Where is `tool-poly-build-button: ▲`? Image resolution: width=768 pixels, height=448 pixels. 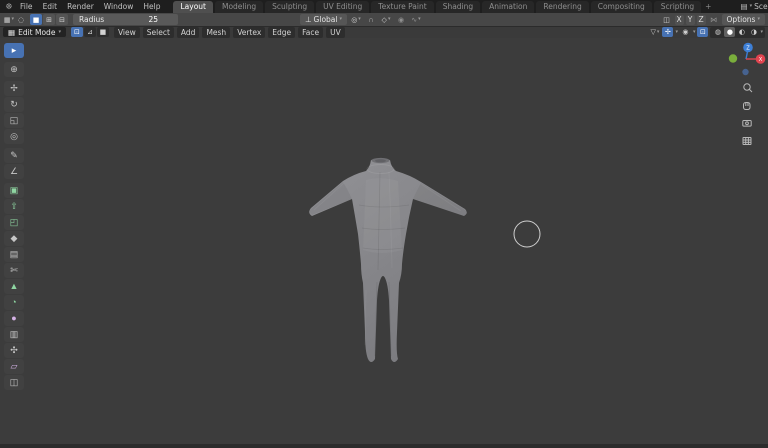 tool-poly-build-button: ▲ is located at coordinates (14, 286).